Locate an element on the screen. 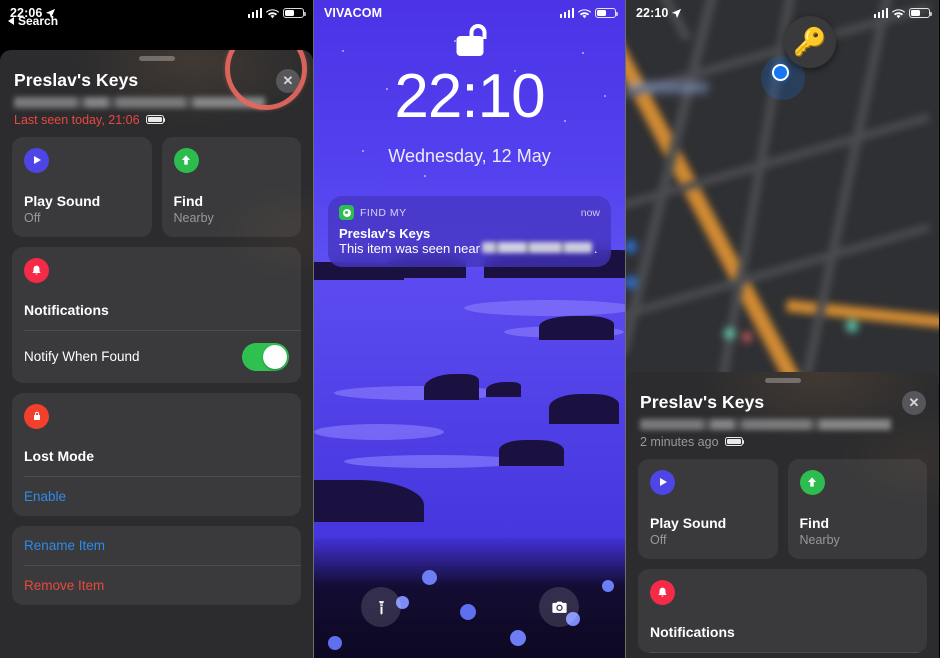 The image size is (940, 658). lost-mode-enable-row: Enable is located at coordinates (156, 496).